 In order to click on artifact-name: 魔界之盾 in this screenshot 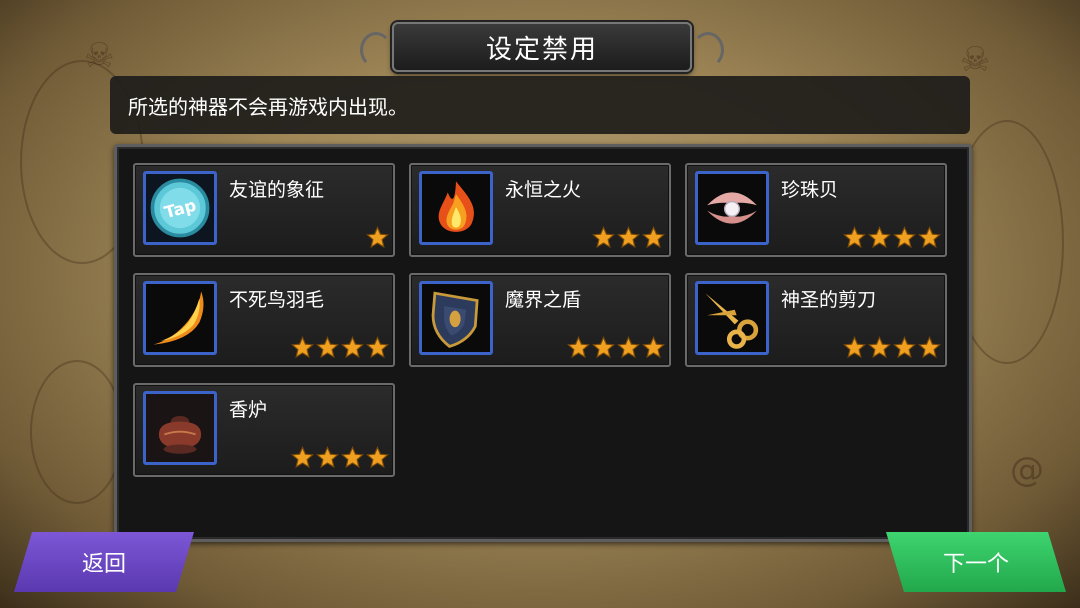, I will do `click(543, 300)`.